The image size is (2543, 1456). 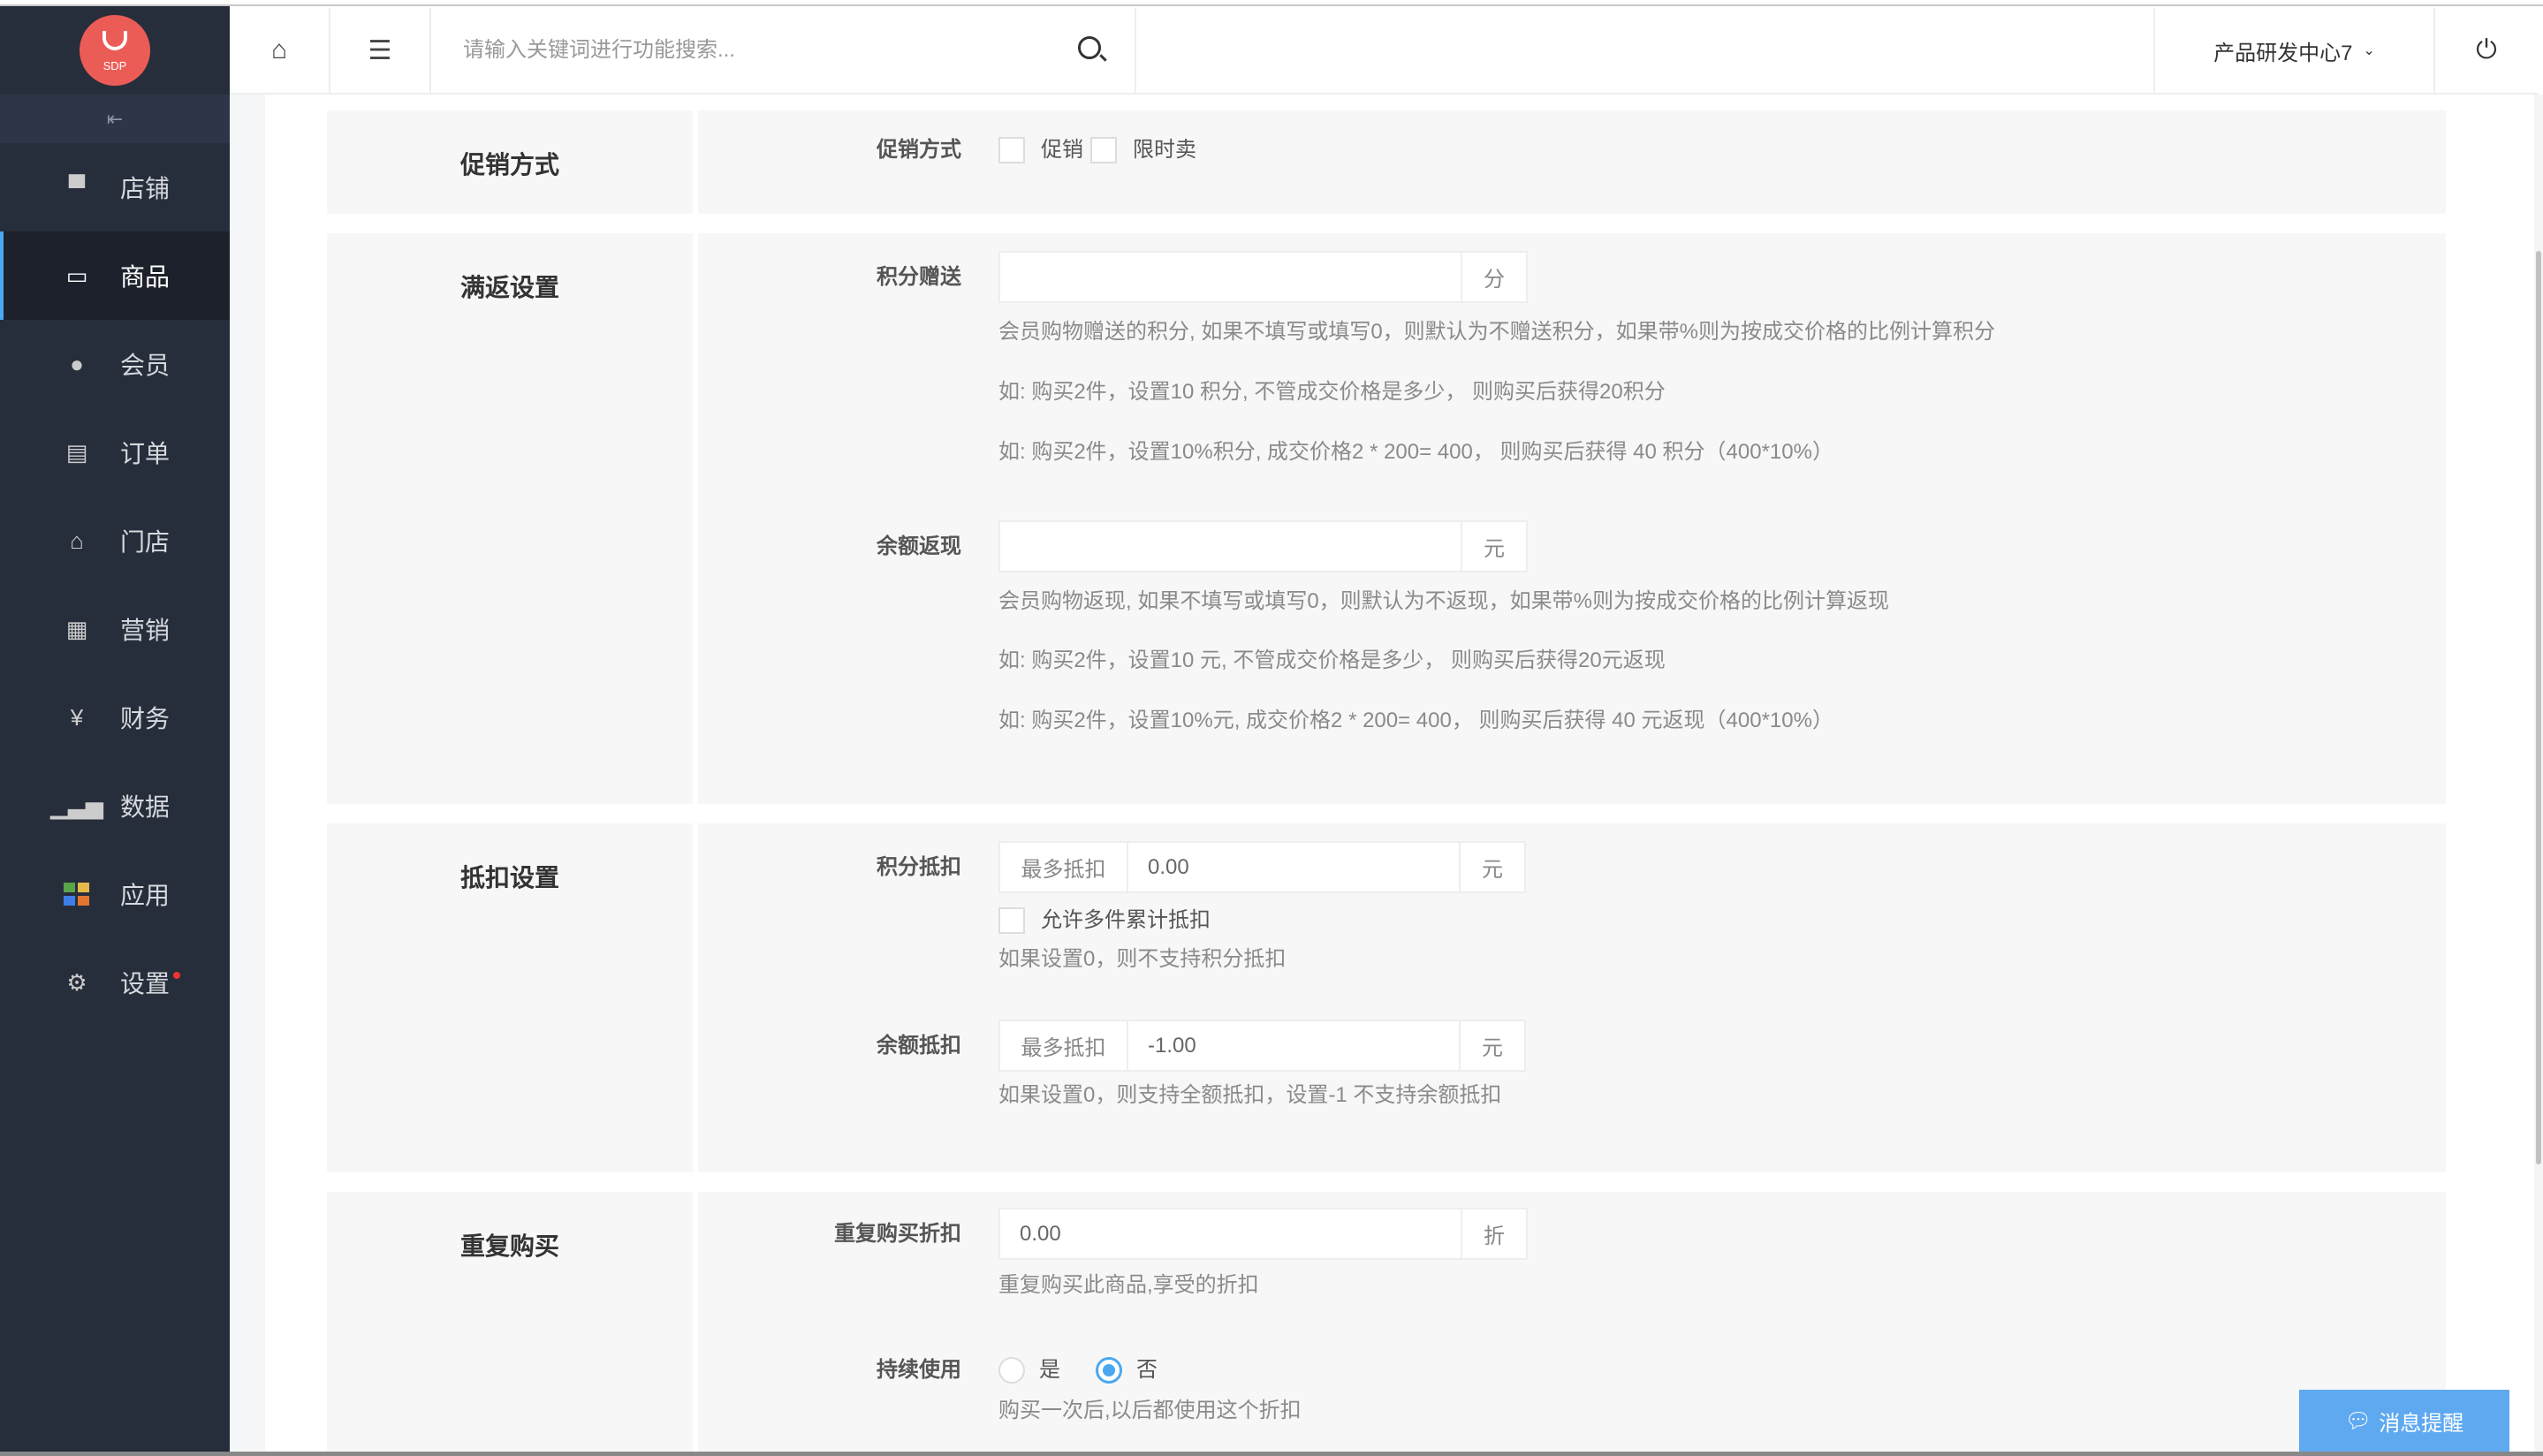 I want to click on field-label: 余额返现, so click(x=919, y=546).